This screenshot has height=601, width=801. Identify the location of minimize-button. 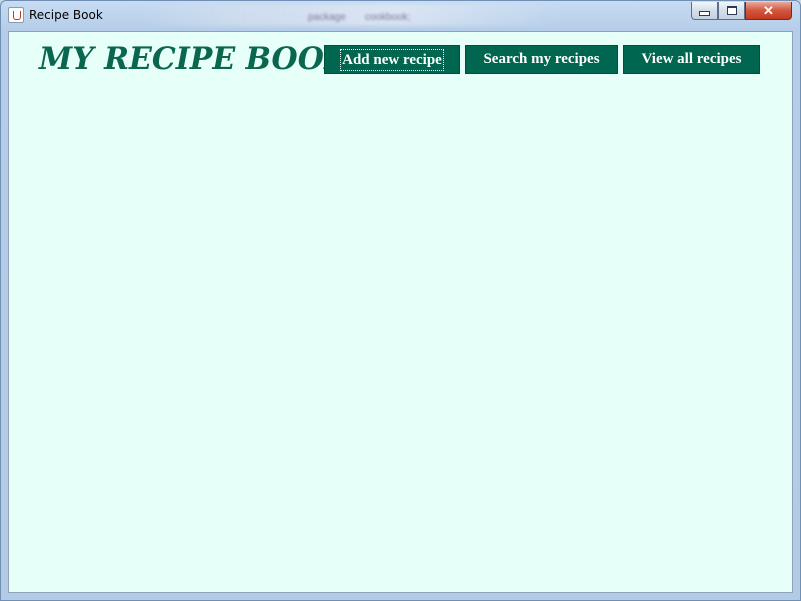
(704, 11).